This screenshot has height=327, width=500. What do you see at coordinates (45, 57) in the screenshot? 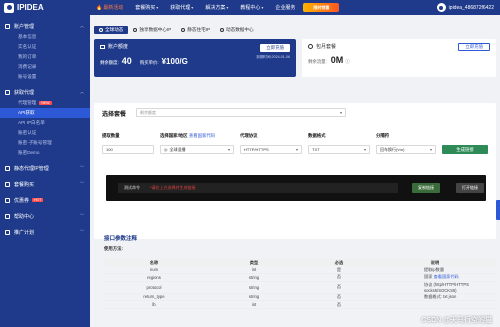
I see `sidebar-item-orders: 我的订单` at bounding box center [45, 57].